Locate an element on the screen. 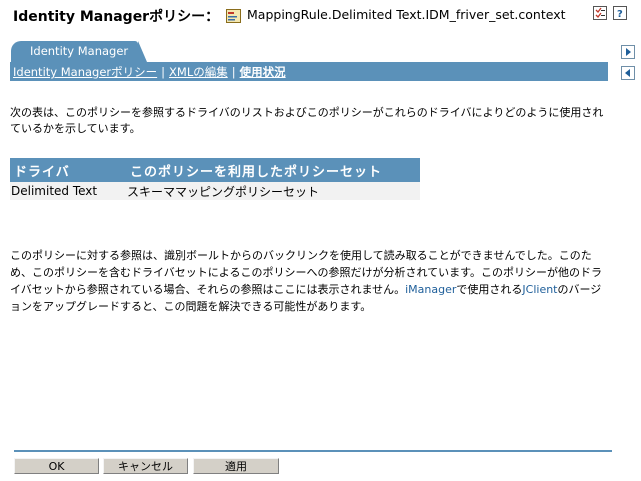  tab-identity-manager: Identity Manager is located at coordinates (79, 51).